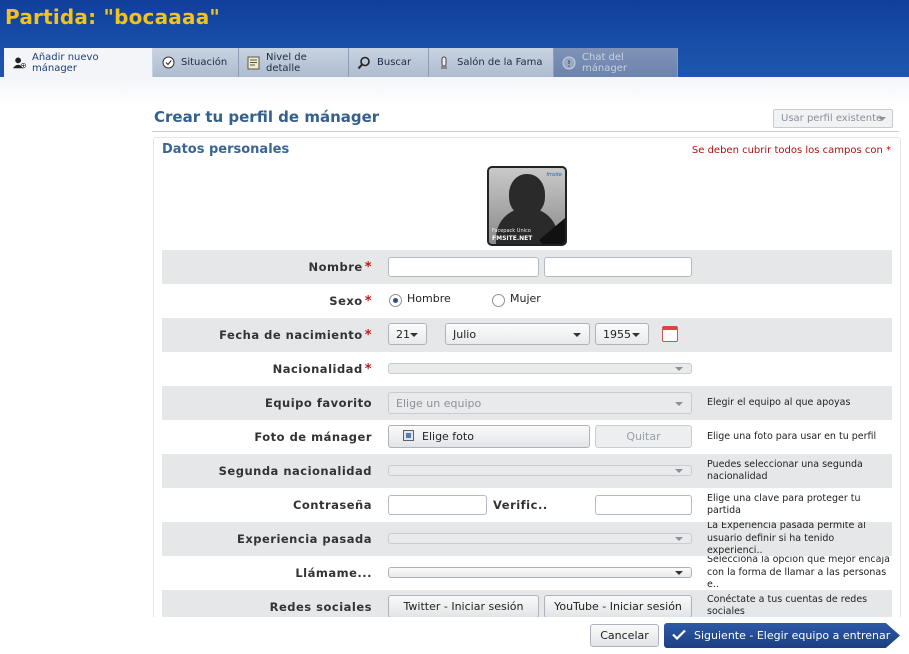 This screenshot has width=909, height=654. I want to click on section-title: Datos personales, so click(226, 149).